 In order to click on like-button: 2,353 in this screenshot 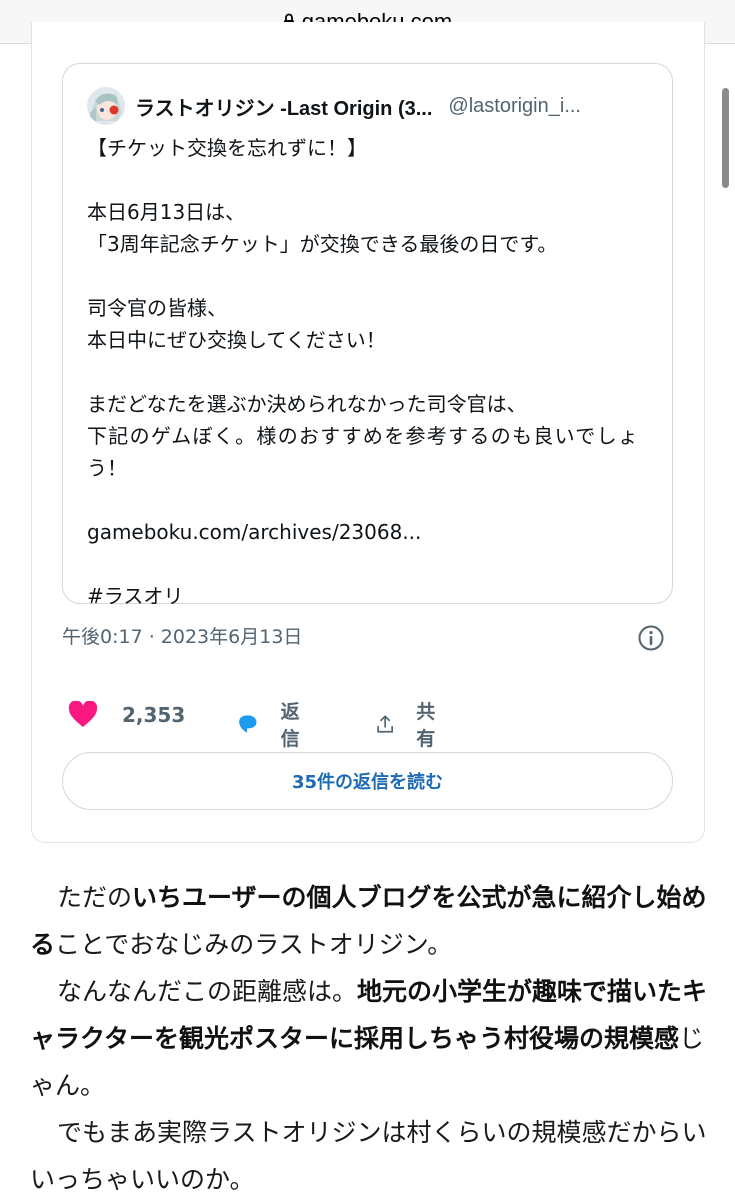, I will do `click(126, 715)`.